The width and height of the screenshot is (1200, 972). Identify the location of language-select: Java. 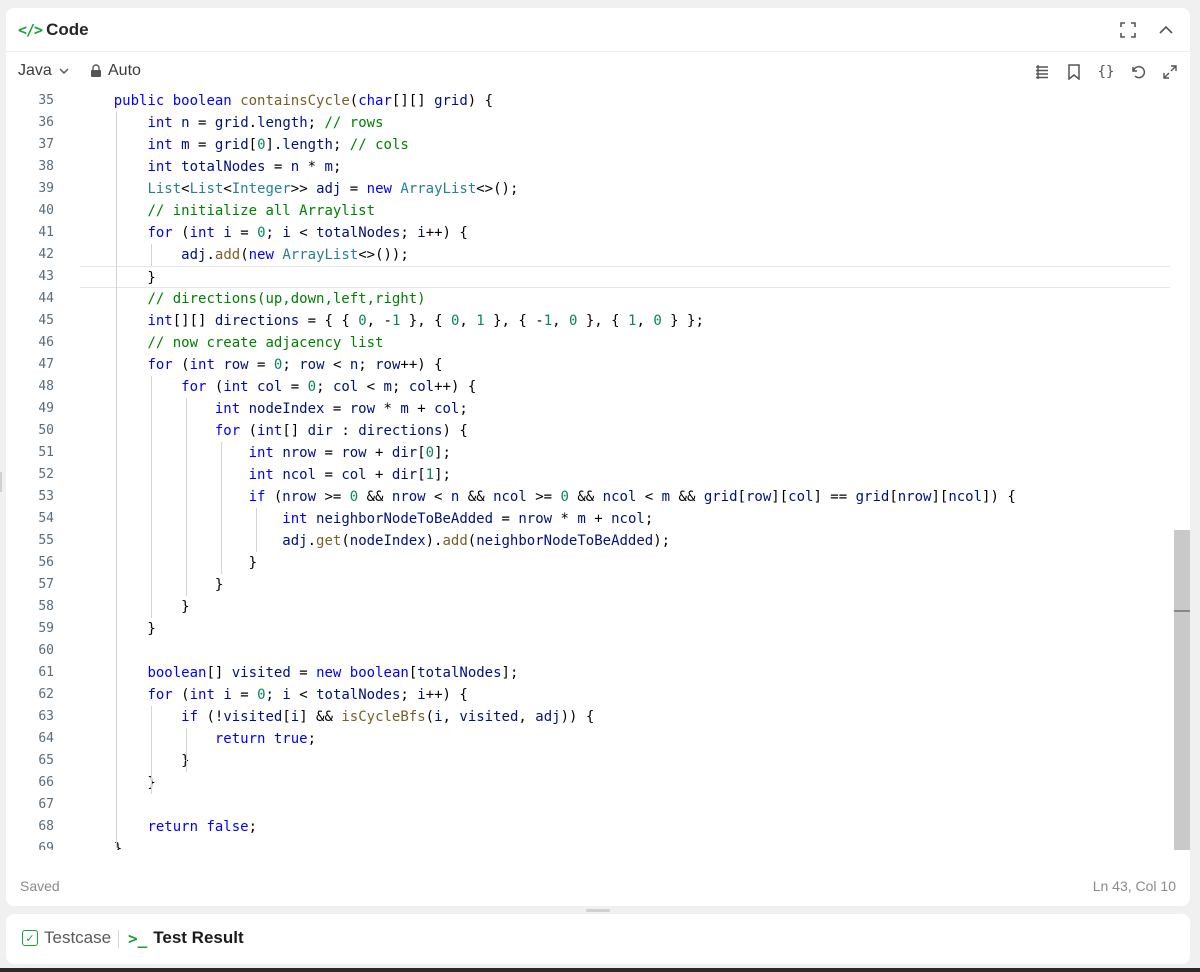
(44, 71).